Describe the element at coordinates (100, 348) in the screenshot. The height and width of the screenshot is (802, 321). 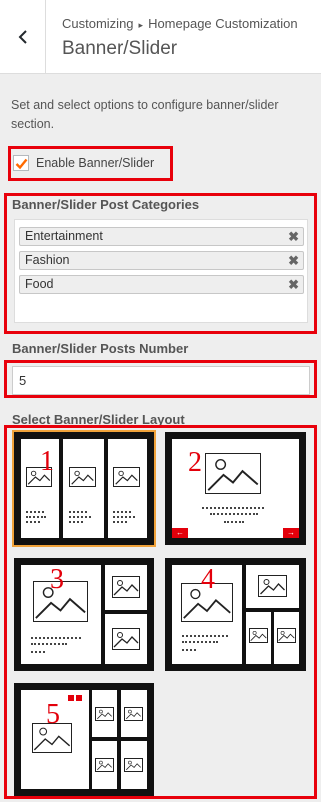
I see `posts-number-title: Banner/Slider Posts Number` at that location.